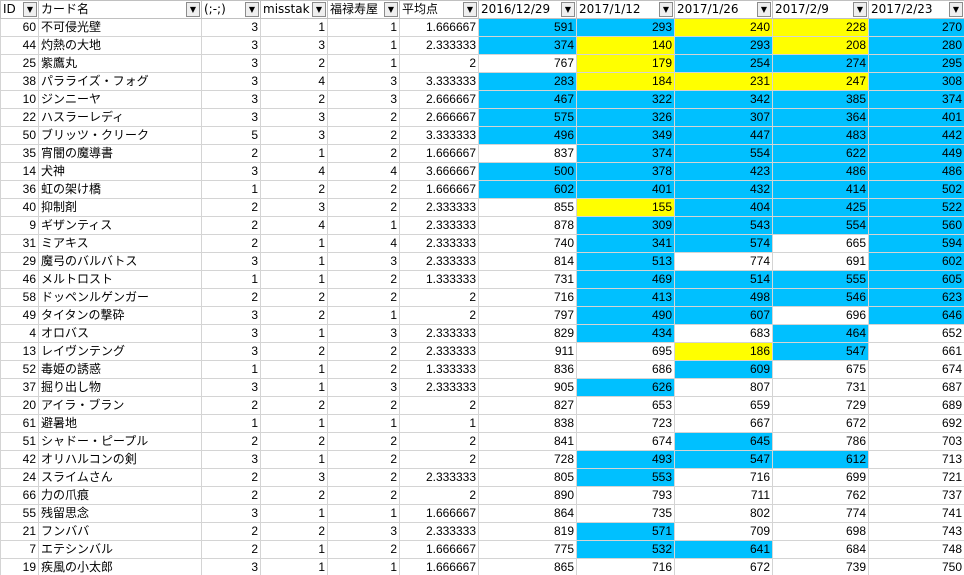 The height and width of the screenshot is (575, 964). Describe the element at coordinates (625, 279) in the screenshot. I see `cell-rank-date-1: 469` at that location.